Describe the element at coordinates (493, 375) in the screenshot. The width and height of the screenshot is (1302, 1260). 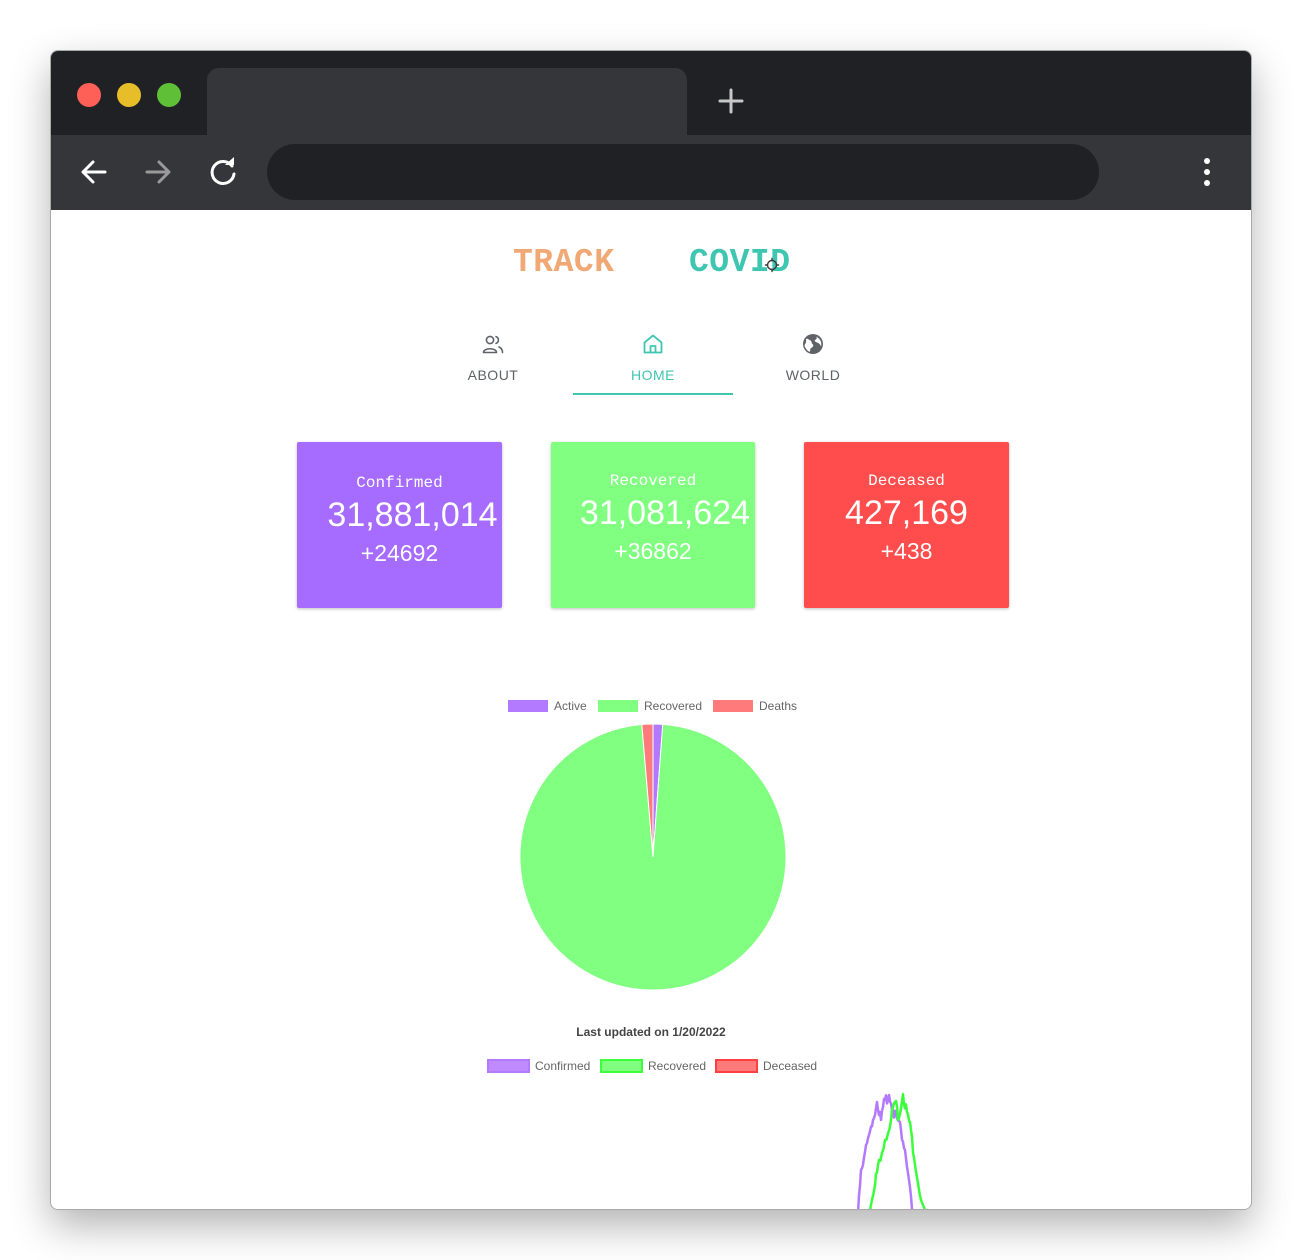
I see `nav-label-about: ABOUT` at that location.